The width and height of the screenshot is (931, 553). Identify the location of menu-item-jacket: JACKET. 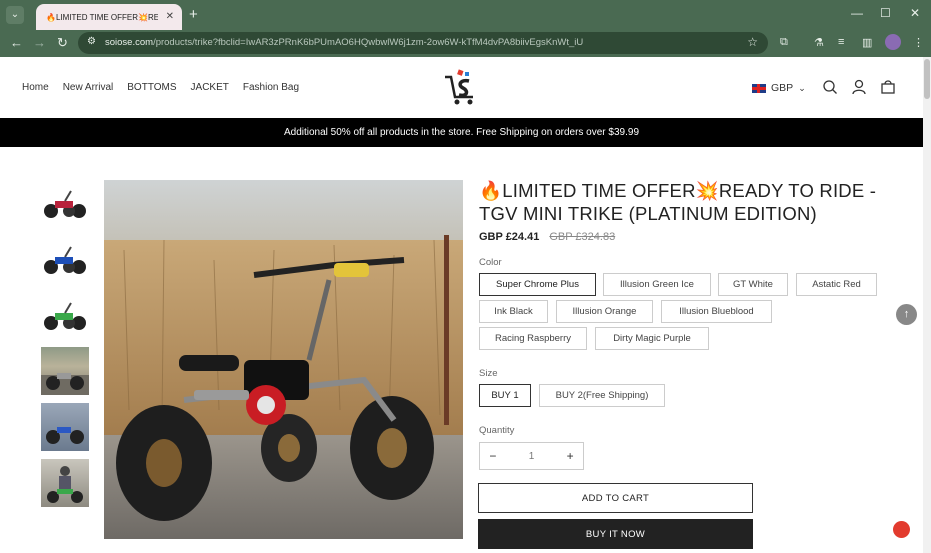
(210, 87).